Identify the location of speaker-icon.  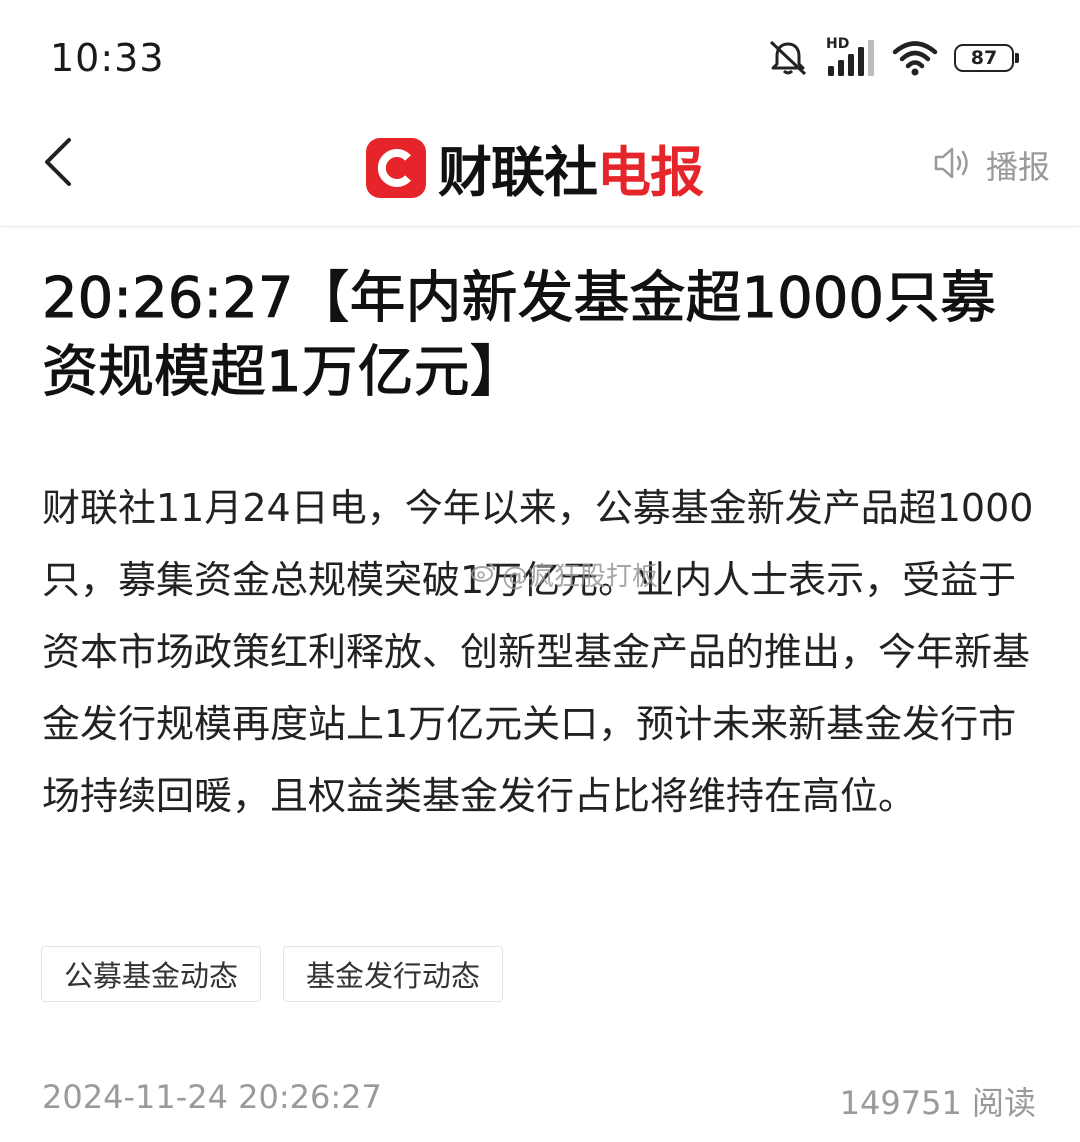
(952, 165).